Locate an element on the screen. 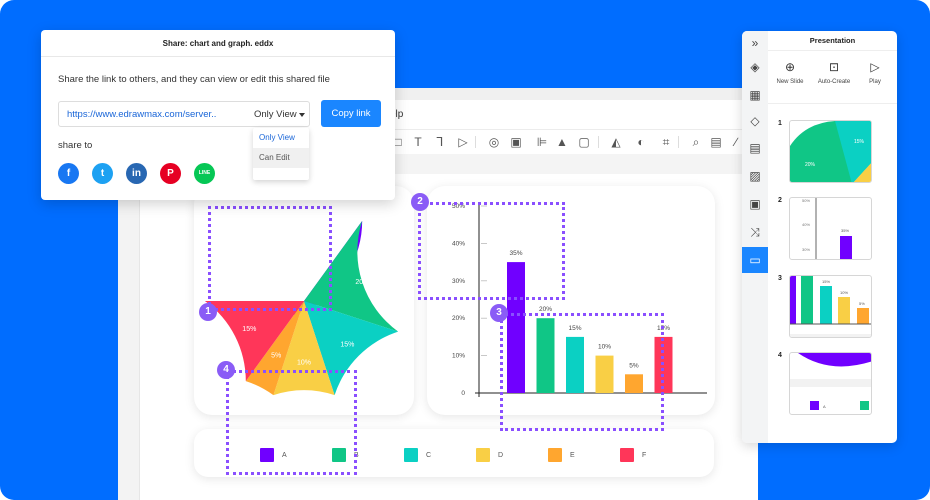 This screenshot has width=930, height=500. pointer-icon: ▷ is located at coordinates (463, 142).